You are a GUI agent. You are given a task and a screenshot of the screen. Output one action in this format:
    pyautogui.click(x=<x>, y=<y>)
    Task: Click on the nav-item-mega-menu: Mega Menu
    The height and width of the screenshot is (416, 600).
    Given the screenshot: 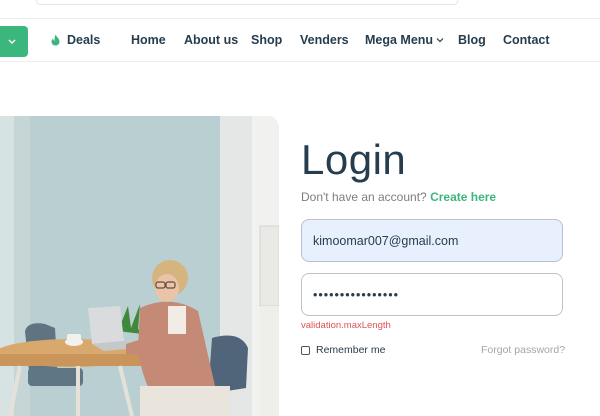 What is the action you would take?
    pyautogui.click(x=404, y=40)
    